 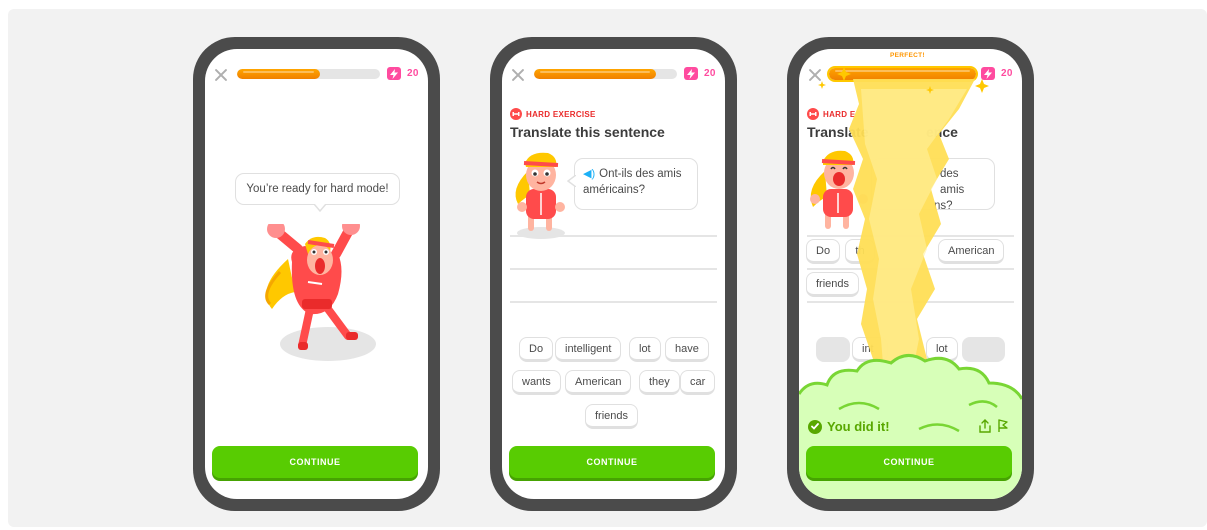 What do you see at coordinates (640, 174) in the screenshot?
I see `prompt-text-1: Ont-ils des amis` at bounding box center [640, 174].